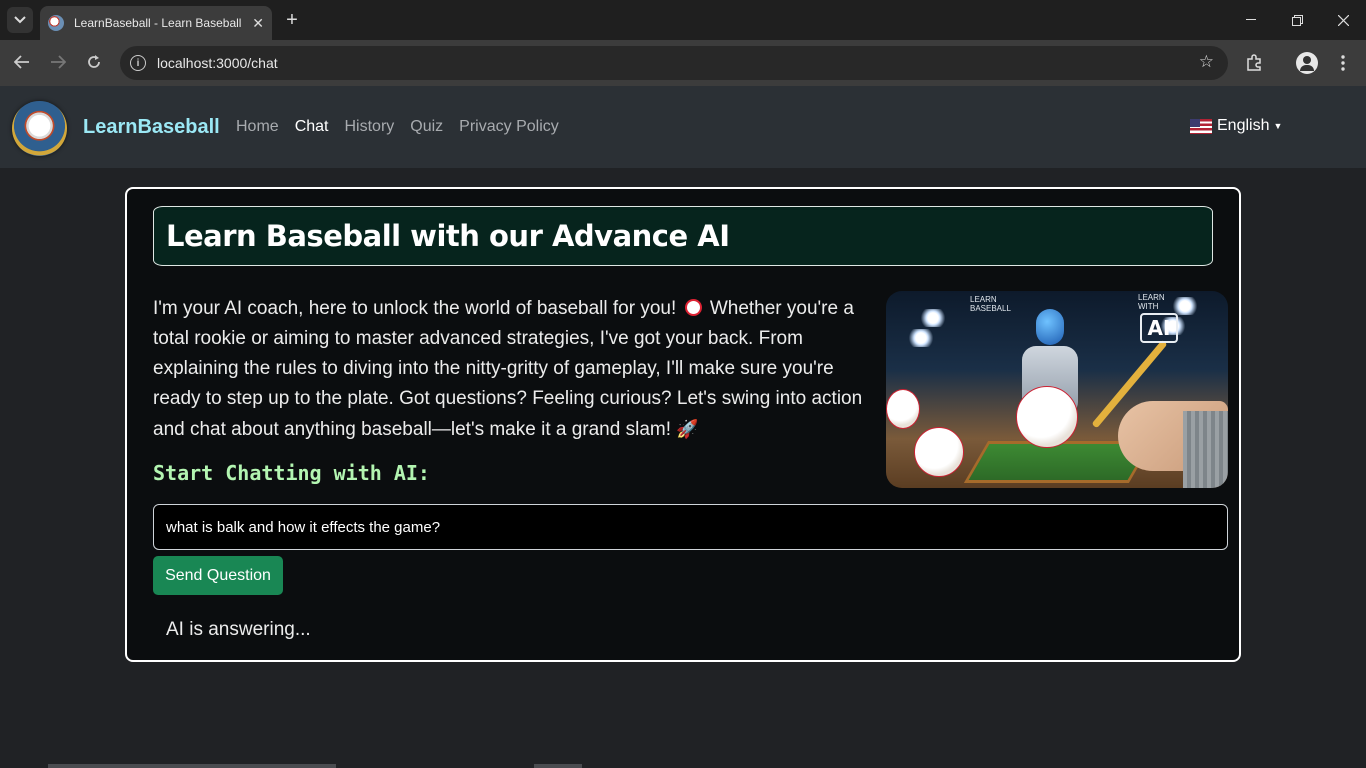 The width and height of the screenshot is (1366, 768). Describe the element at coordinates (1057, 389) in the screenshot. I see `ai-coach-illustration: AI LEARN BASEBALL LEARN WITH` at that location.